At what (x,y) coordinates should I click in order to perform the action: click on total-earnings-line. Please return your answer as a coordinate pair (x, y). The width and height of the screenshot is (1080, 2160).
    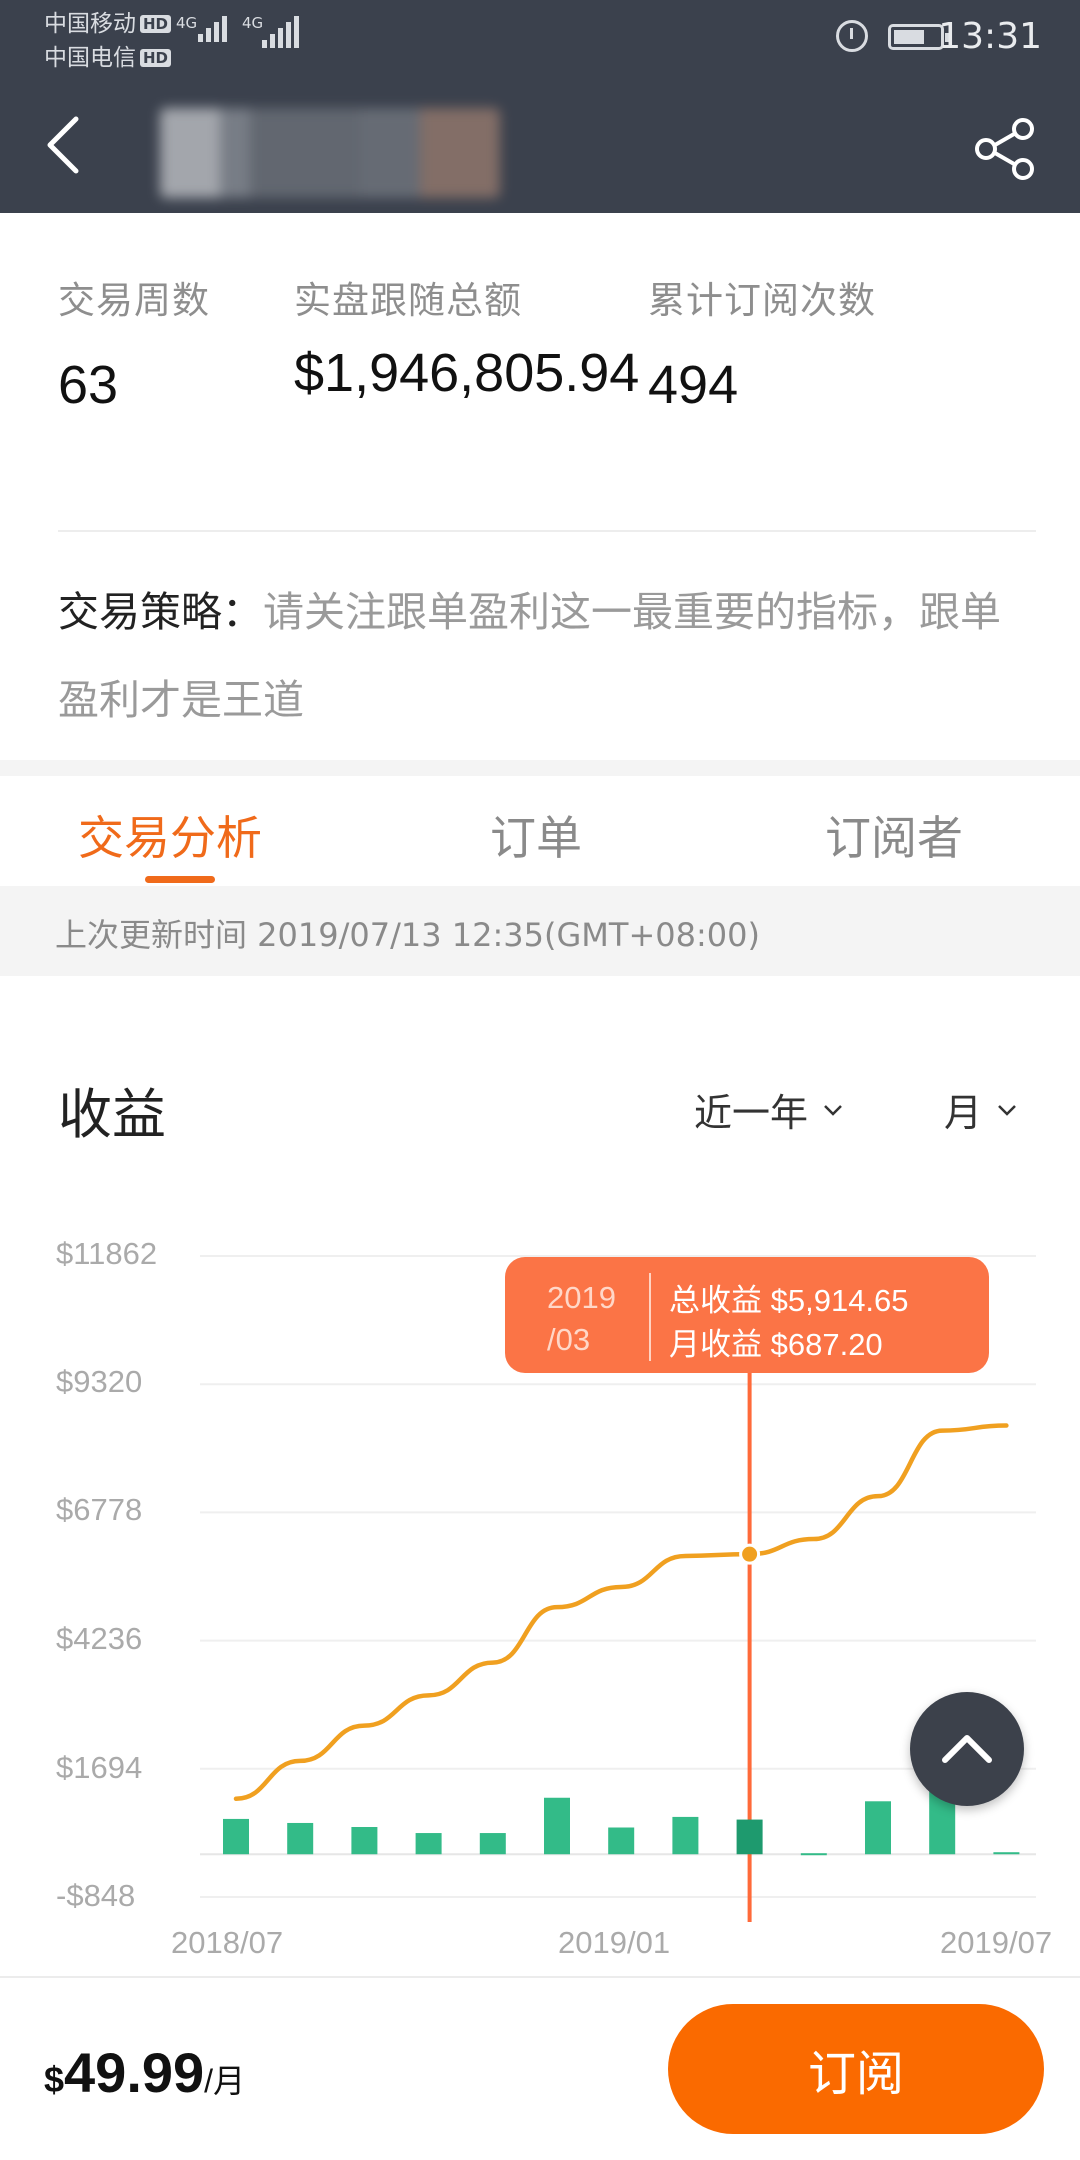
    Looking at the image, I should click on (621, 1612).